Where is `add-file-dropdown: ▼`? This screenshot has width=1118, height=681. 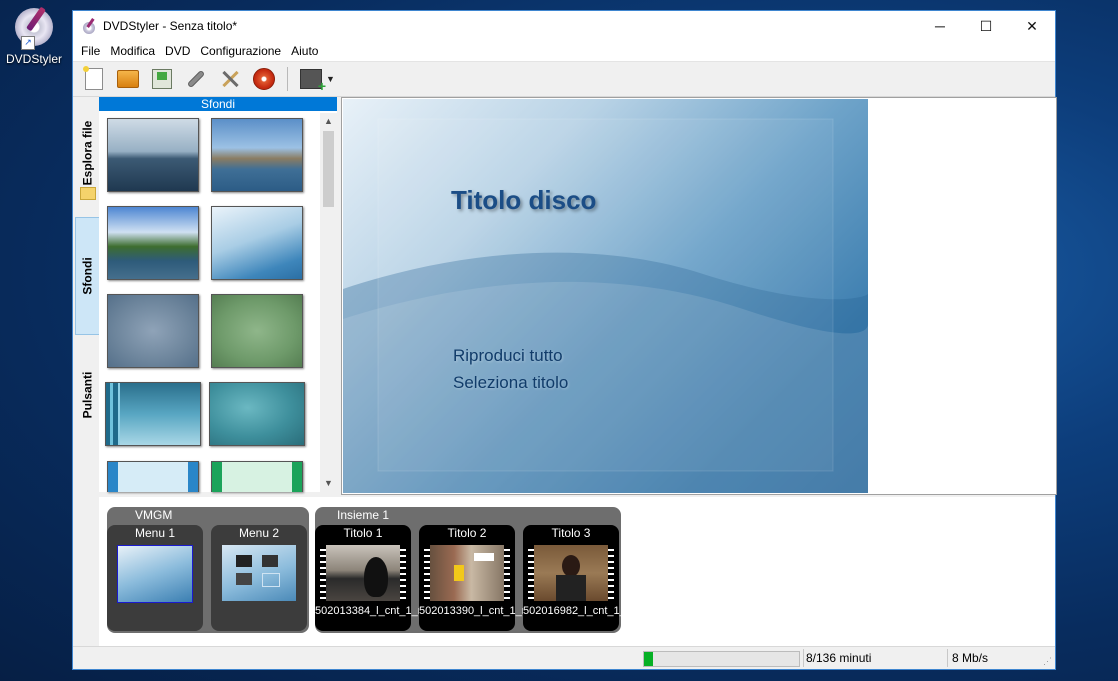
add-file-dropdown: ▼ is located at coordinates (331, 79).